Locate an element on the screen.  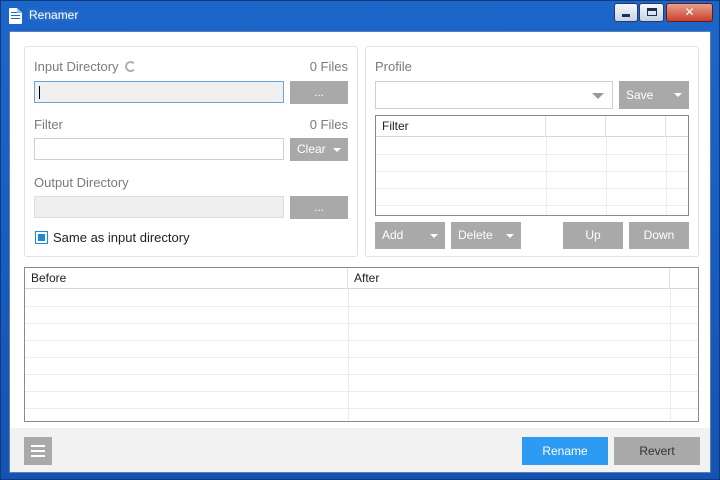
maximize-icon is located at coordinates (651, 12).